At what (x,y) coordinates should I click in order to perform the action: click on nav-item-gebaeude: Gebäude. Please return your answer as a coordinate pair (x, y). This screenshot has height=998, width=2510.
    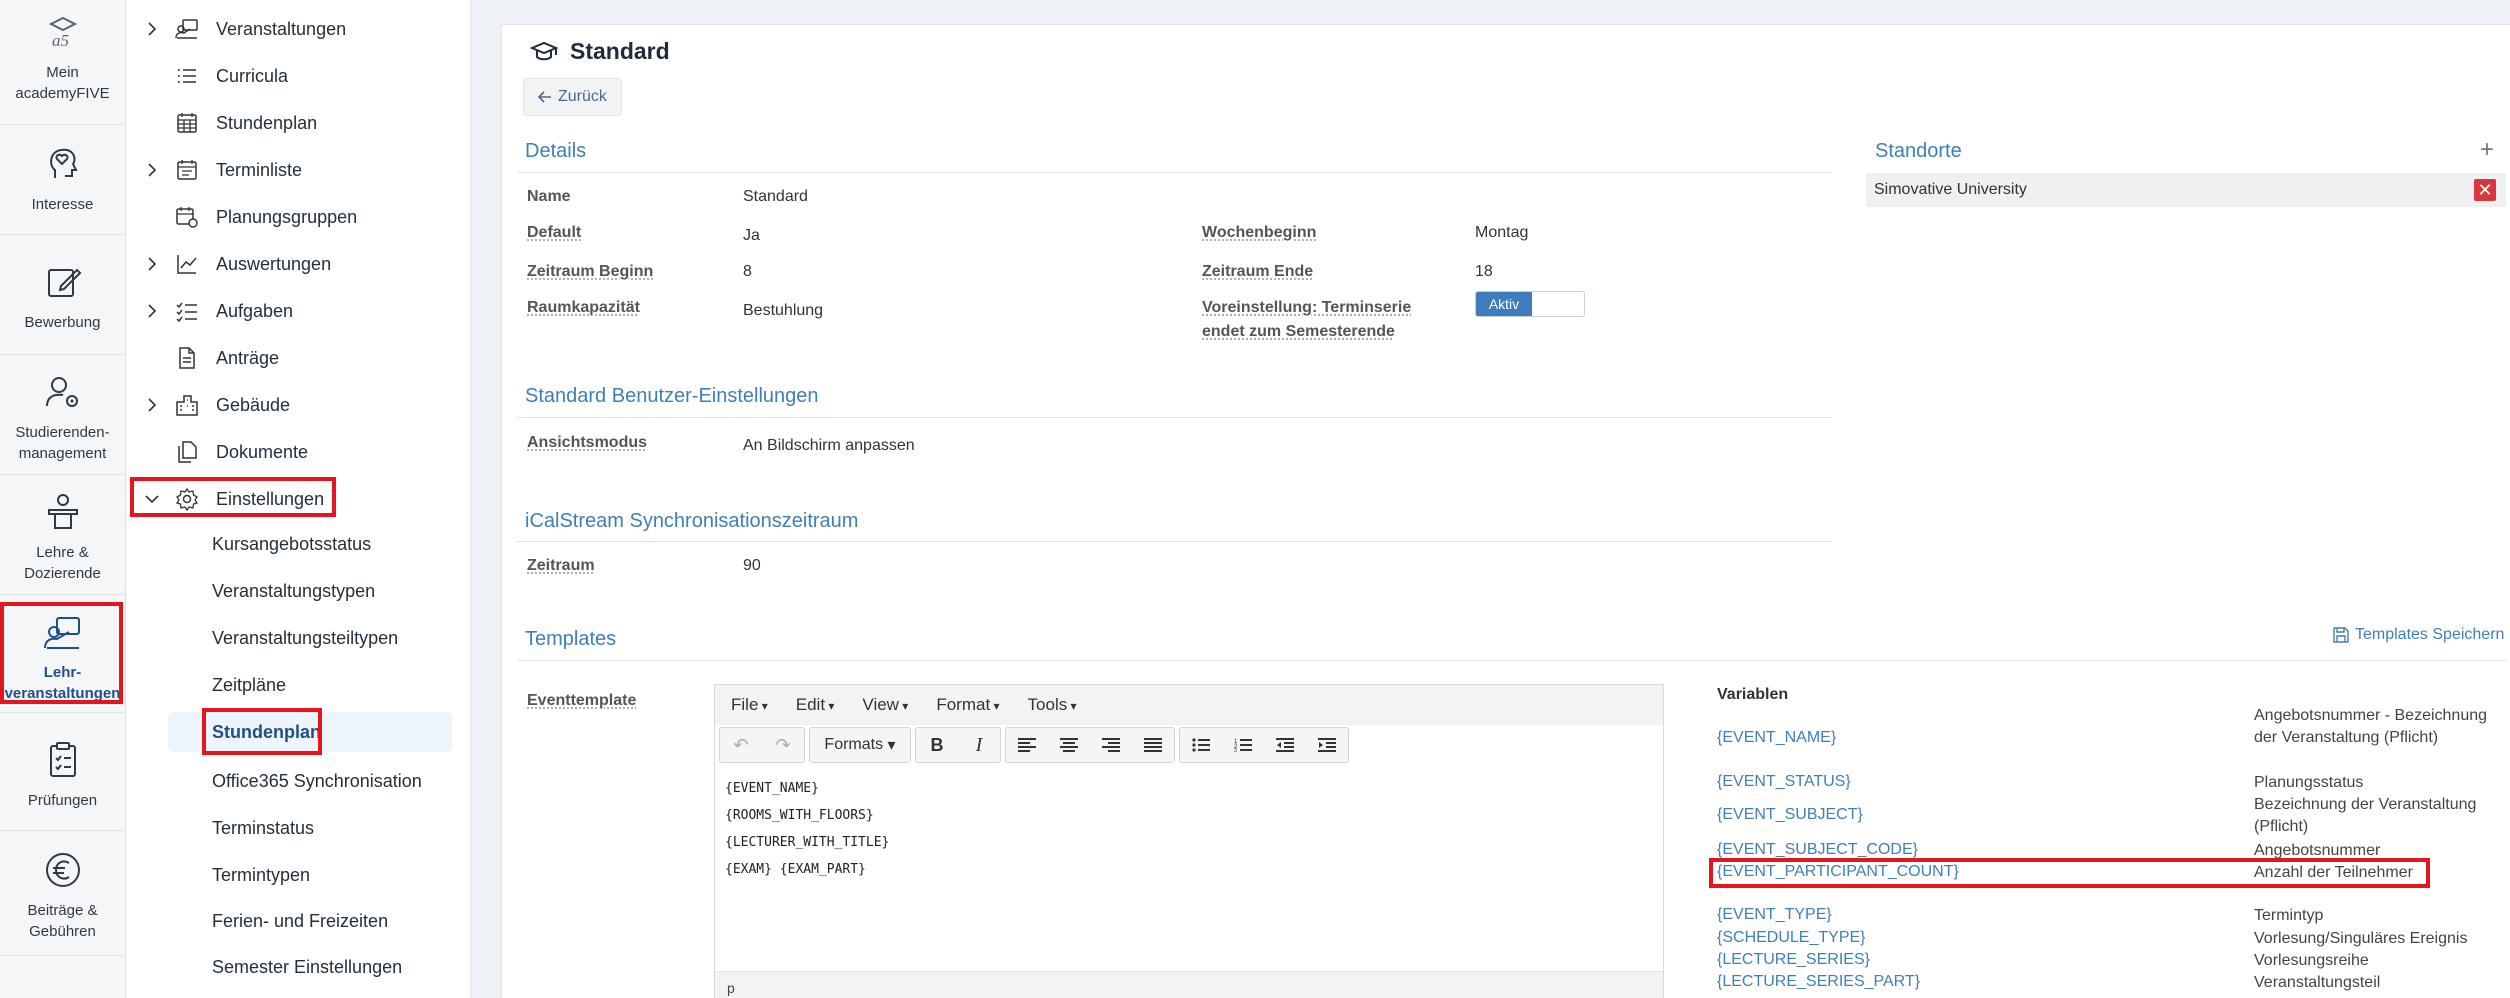
    Looking at the image, I should click on (298, 405).